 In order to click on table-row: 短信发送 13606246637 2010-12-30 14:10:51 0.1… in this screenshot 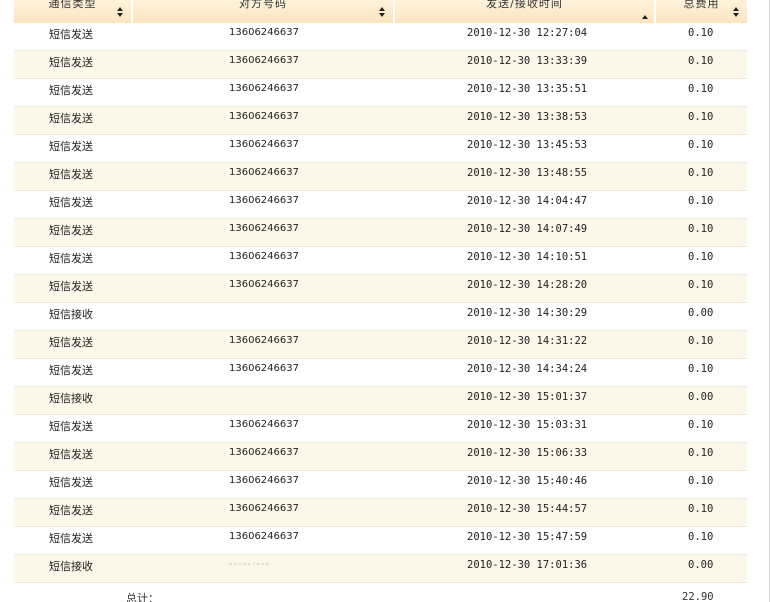, I will do `click(380, 261)`.